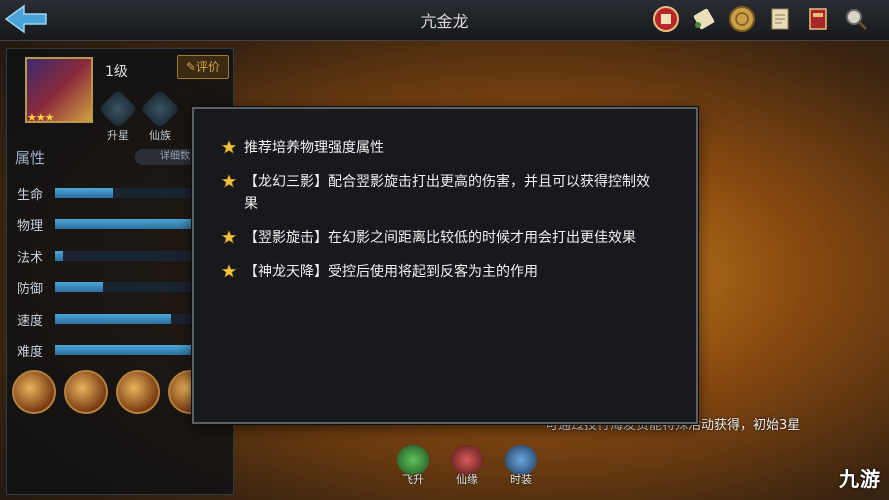  What do you see at coordinates (761, 19) in the screenshot?
I see `top-icon-group` at bounding box center [761, 19].